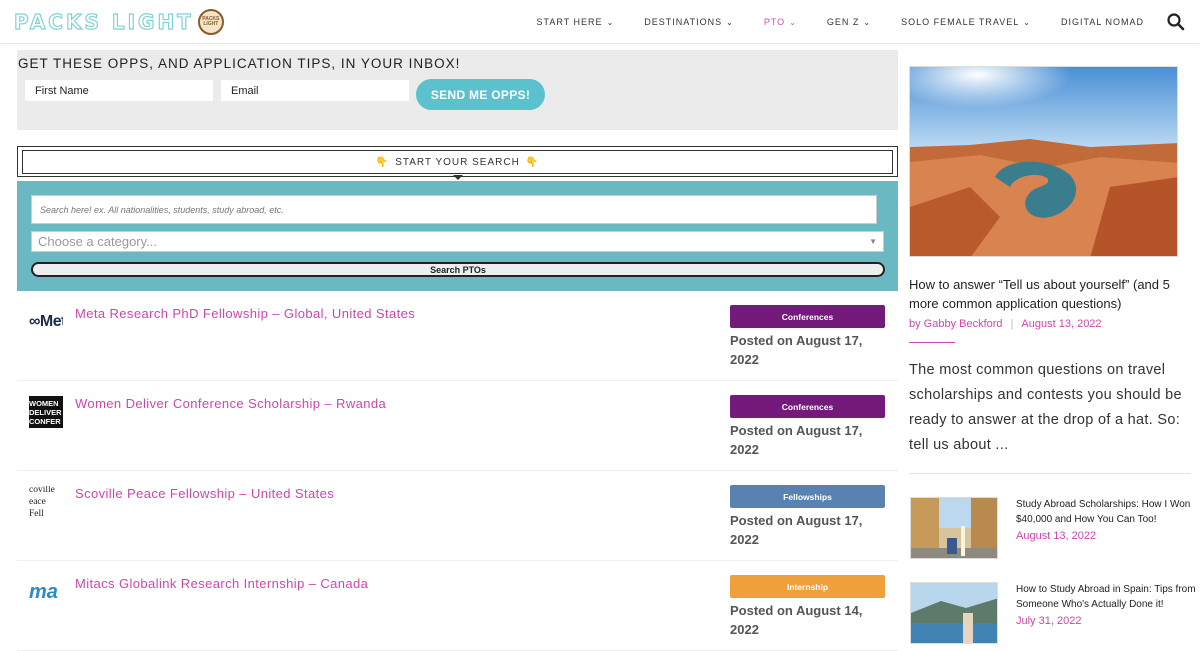 The width and height of the screenshot is (1200, 651). I want to click on search-ptos-button: Search PTOs, so click(458, 269).